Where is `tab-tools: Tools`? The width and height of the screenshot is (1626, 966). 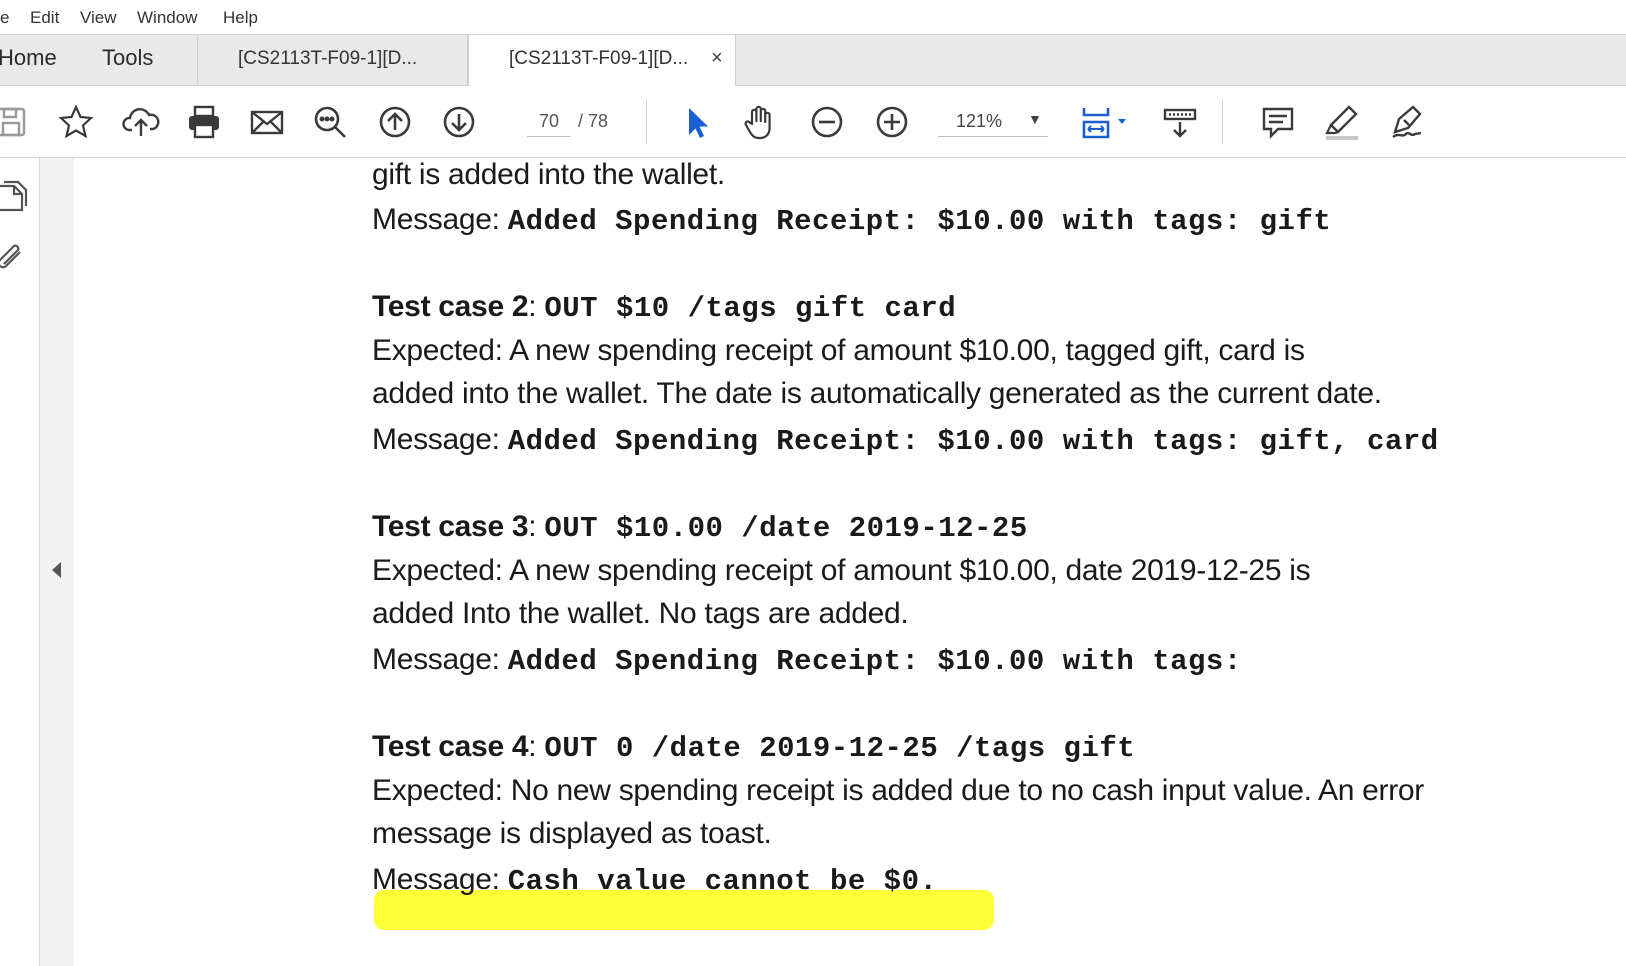 tab-tools: Tools is located at coordinates (127, 58).